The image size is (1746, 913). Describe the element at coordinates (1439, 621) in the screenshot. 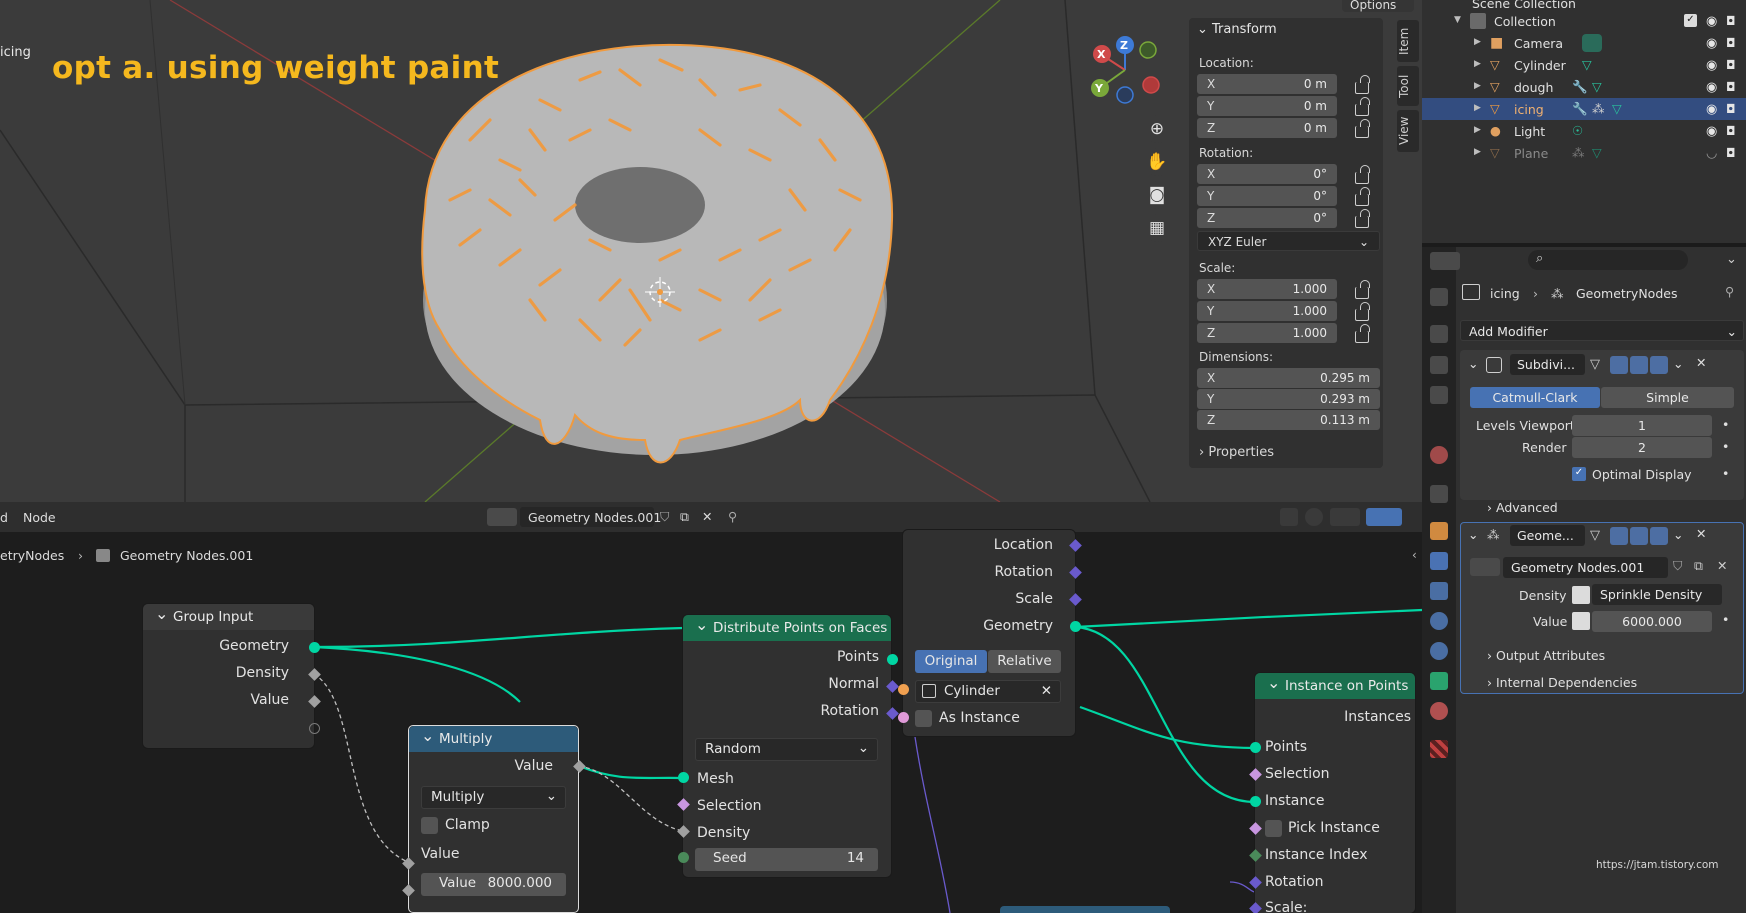

I see `physics-tab-icon` at that location.